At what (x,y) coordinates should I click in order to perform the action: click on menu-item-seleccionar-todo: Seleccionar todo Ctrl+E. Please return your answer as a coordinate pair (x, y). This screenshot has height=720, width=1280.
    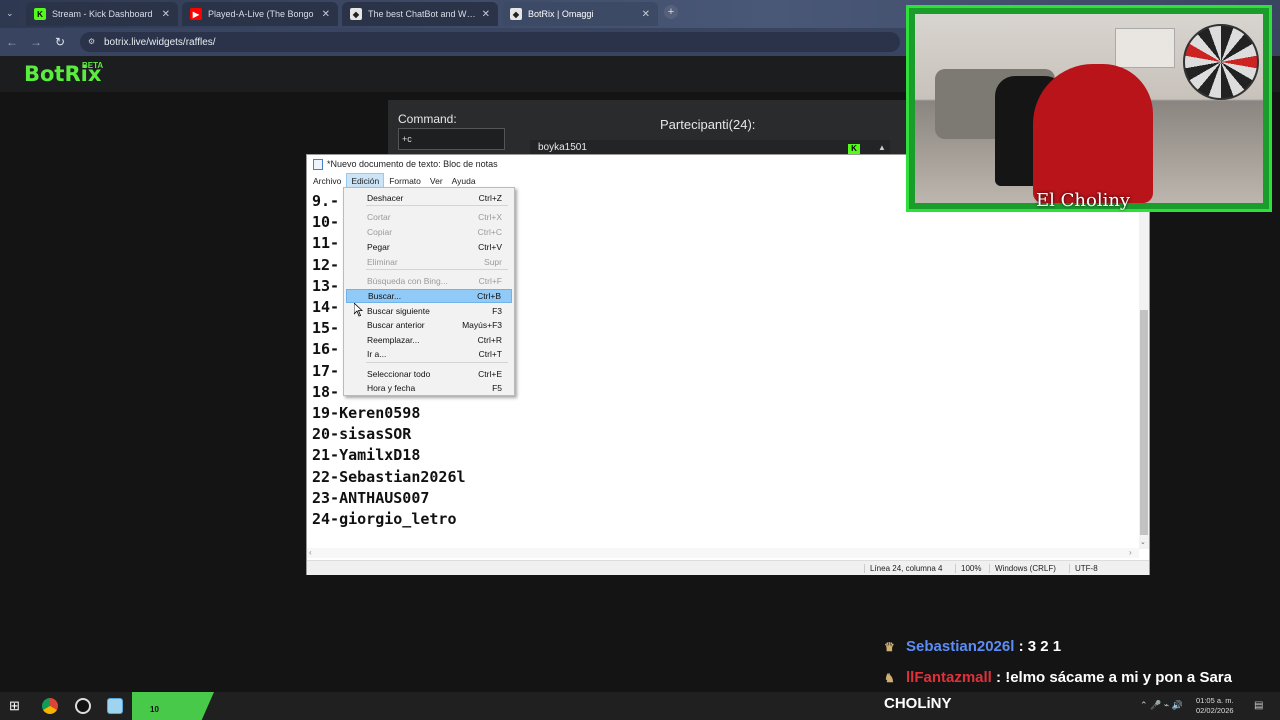
    Looking at the image, I should click on (429, 374).